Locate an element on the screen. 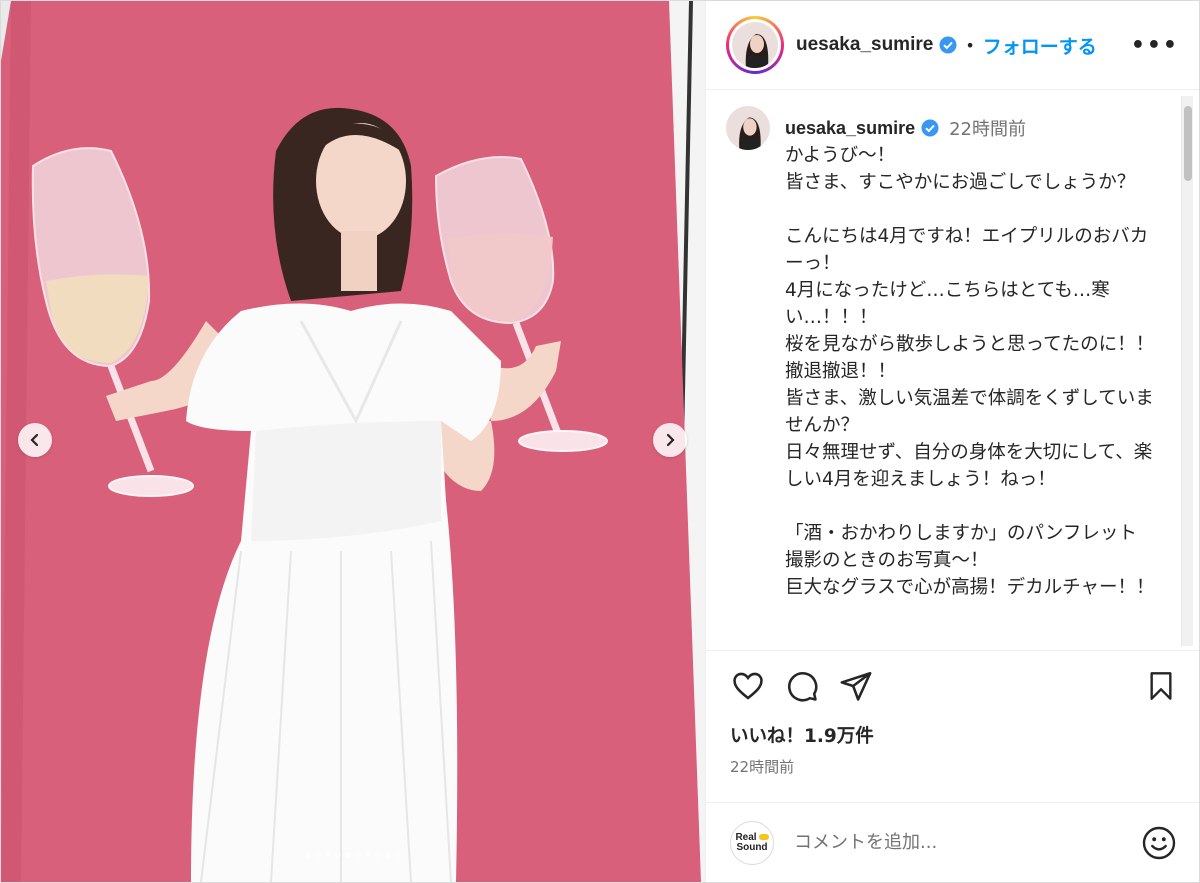  like-count: いいね！1.9万件 is located at coordinates (952, 729).